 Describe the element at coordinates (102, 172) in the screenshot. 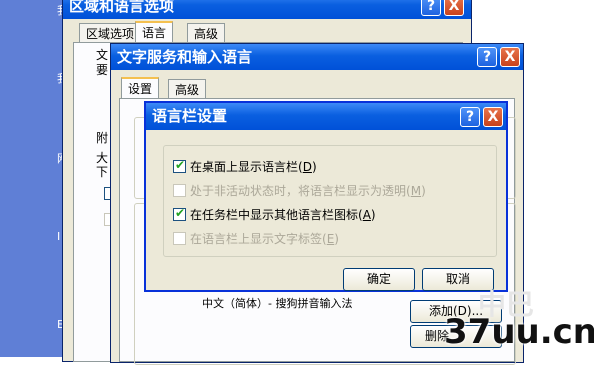

I see `text-fragment: 下` at that location.